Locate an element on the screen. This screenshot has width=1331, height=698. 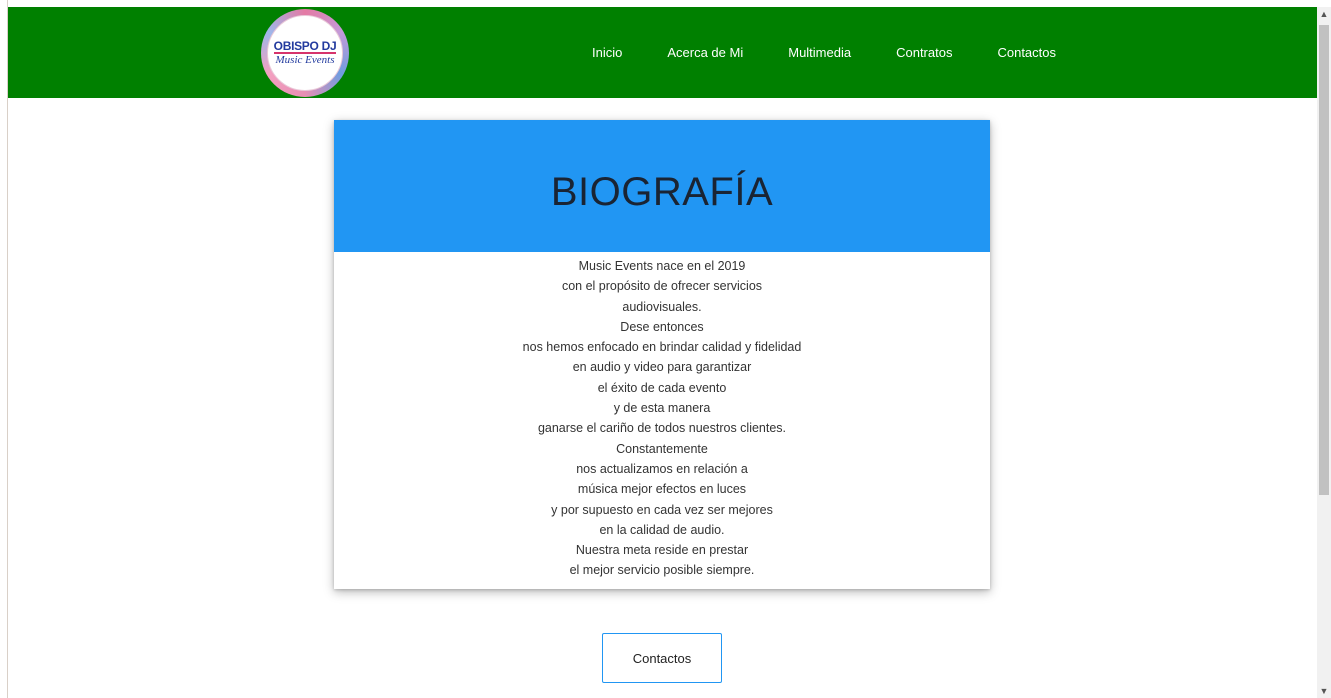
bio-line: en audio y video para garantizar is located at coordinates (662, 367).